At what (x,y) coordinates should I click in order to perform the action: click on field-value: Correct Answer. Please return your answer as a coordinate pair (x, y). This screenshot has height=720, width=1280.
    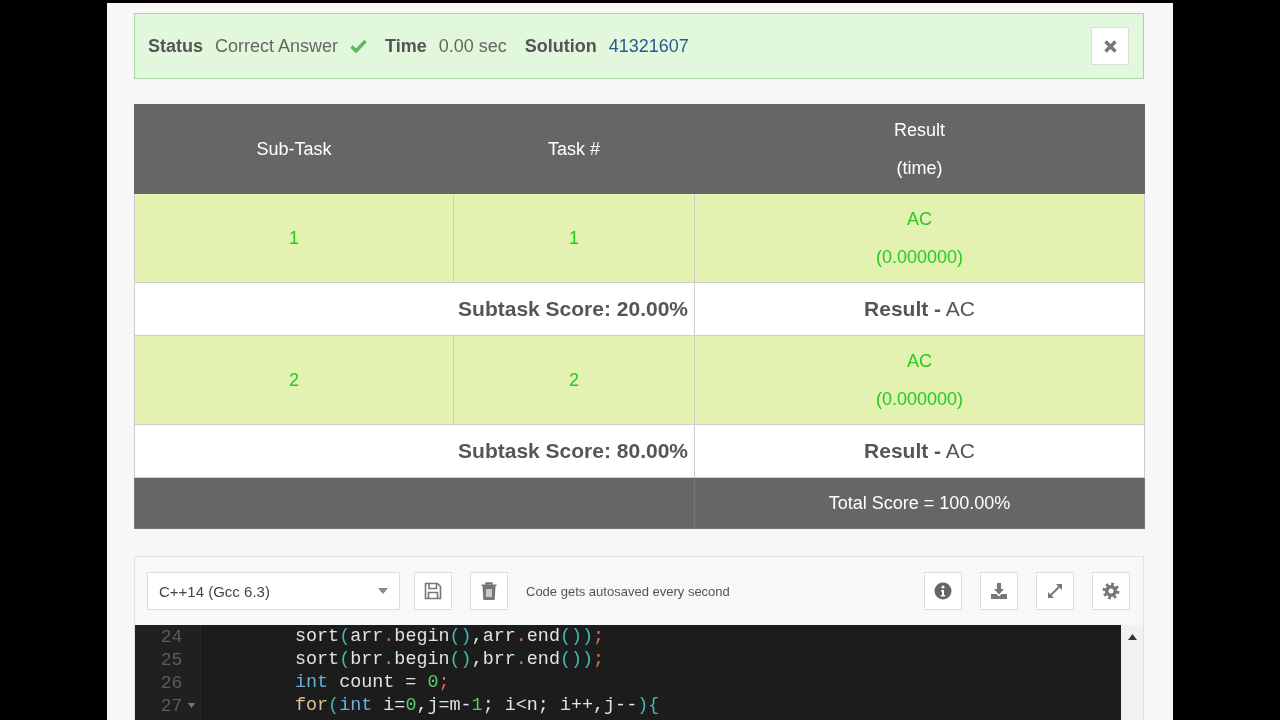
    Looking at the image, I should click on (277, 46).